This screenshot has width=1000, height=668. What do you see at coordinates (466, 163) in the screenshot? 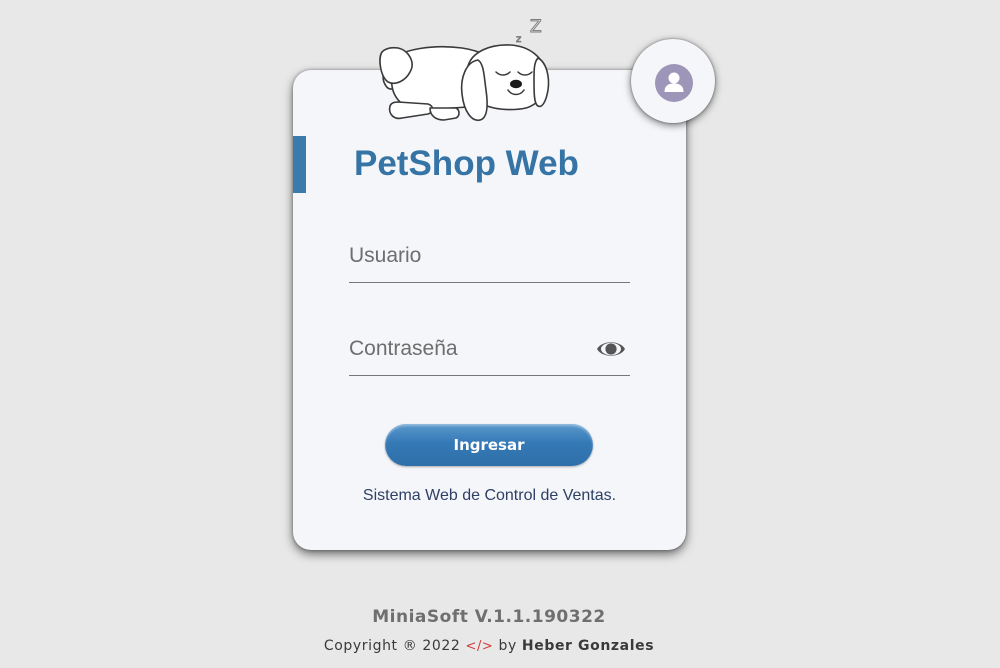
I see `app-title: PetShop Web` at bounding box center [466, 163].